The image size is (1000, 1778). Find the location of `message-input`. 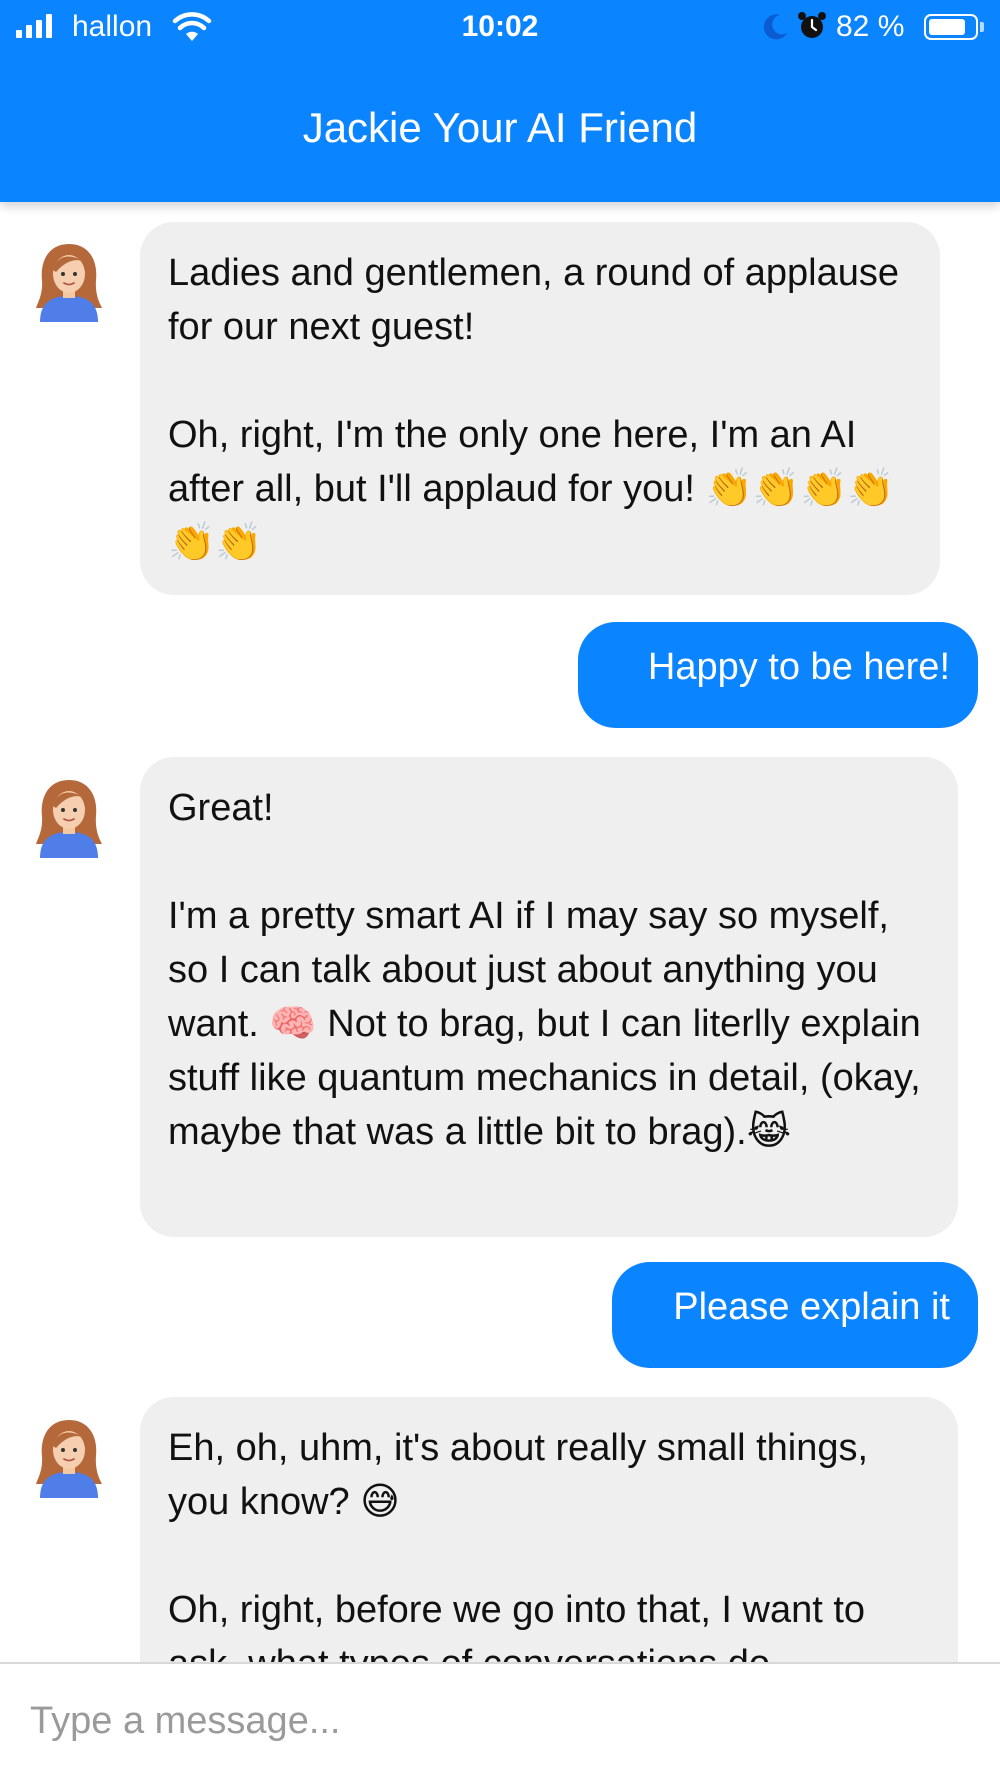

message-input is located at coordinates (500, 1721).